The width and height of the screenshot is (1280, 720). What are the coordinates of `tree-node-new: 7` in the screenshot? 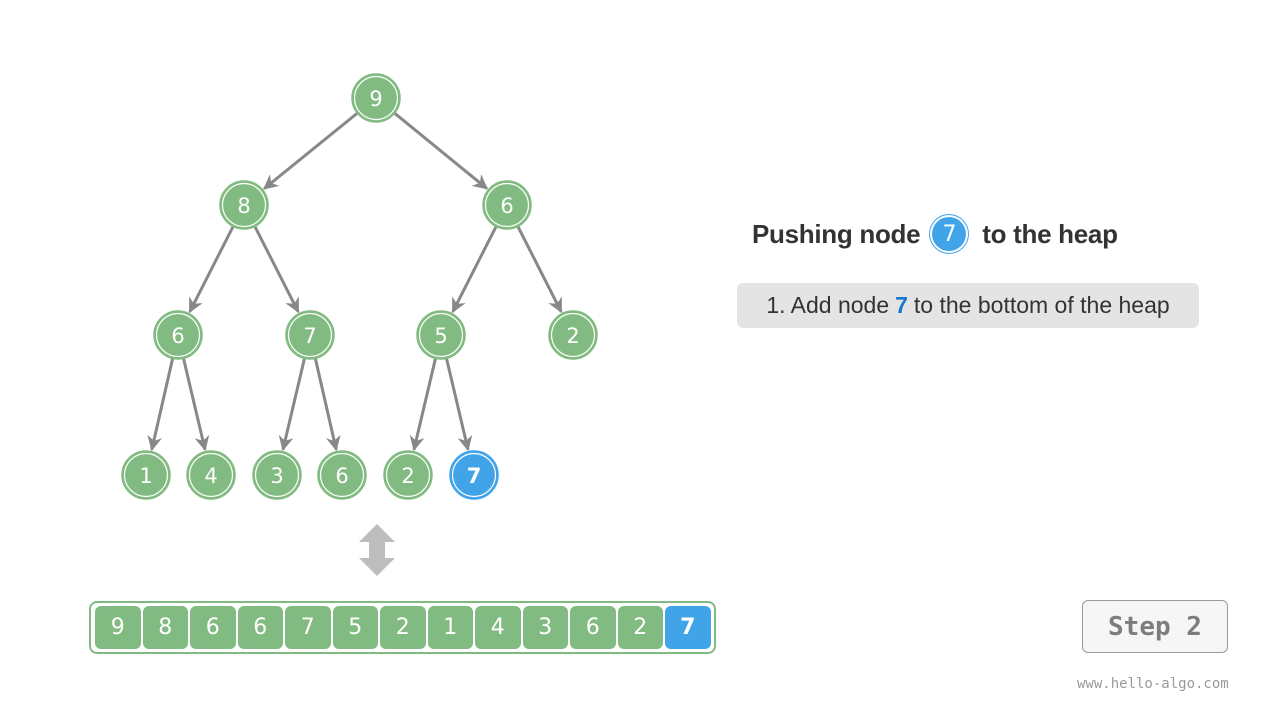 It's located at (474, 475).